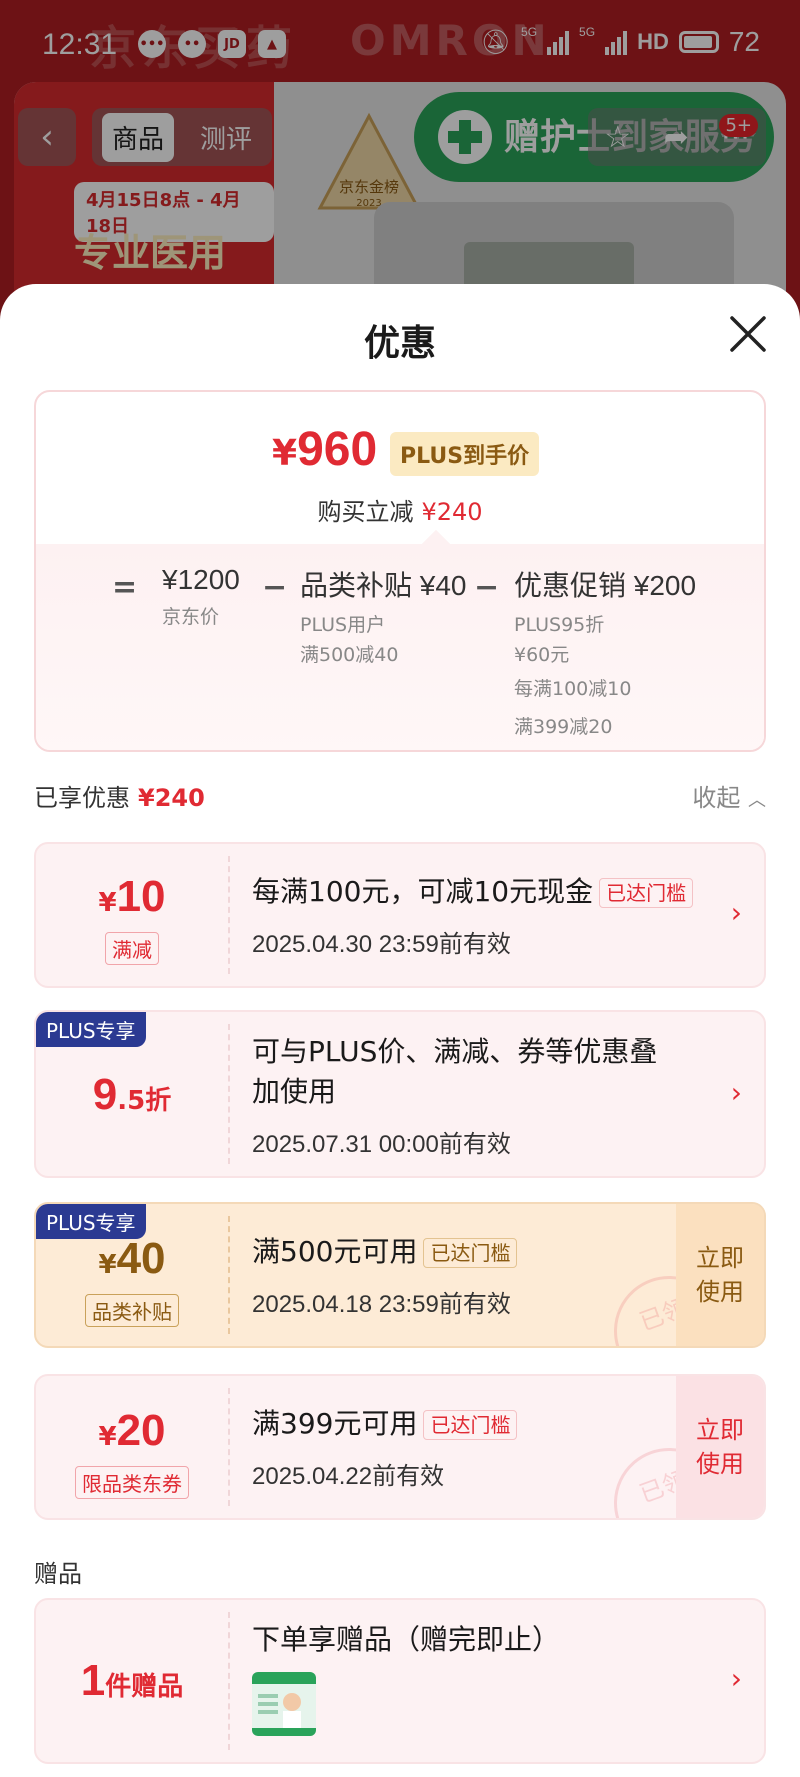  What do you see at coordinates (487, 587) in the screenshot?
I see `minus-sign-2: −` at bounding box center [487, 587].